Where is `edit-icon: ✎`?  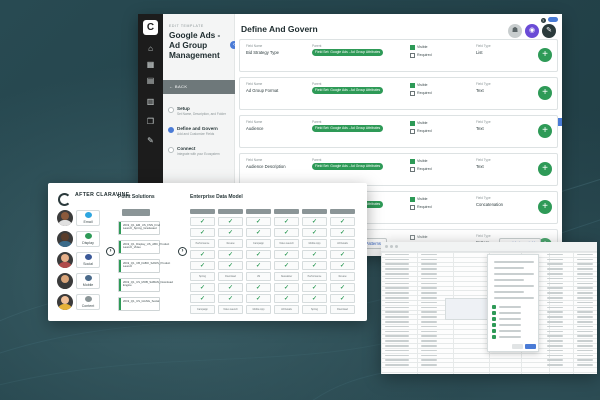 edit-icon: ✎ is located at coordinates (549, 31).